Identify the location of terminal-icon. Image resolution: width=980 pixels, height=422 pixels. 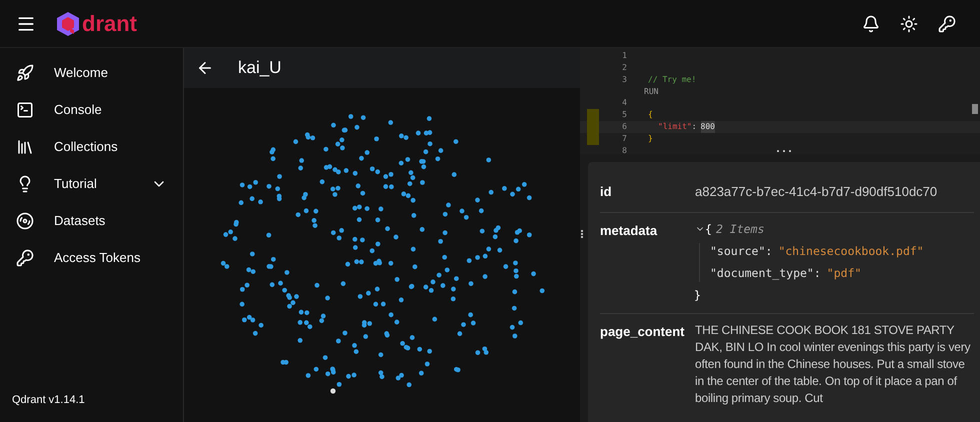
(25, 109).